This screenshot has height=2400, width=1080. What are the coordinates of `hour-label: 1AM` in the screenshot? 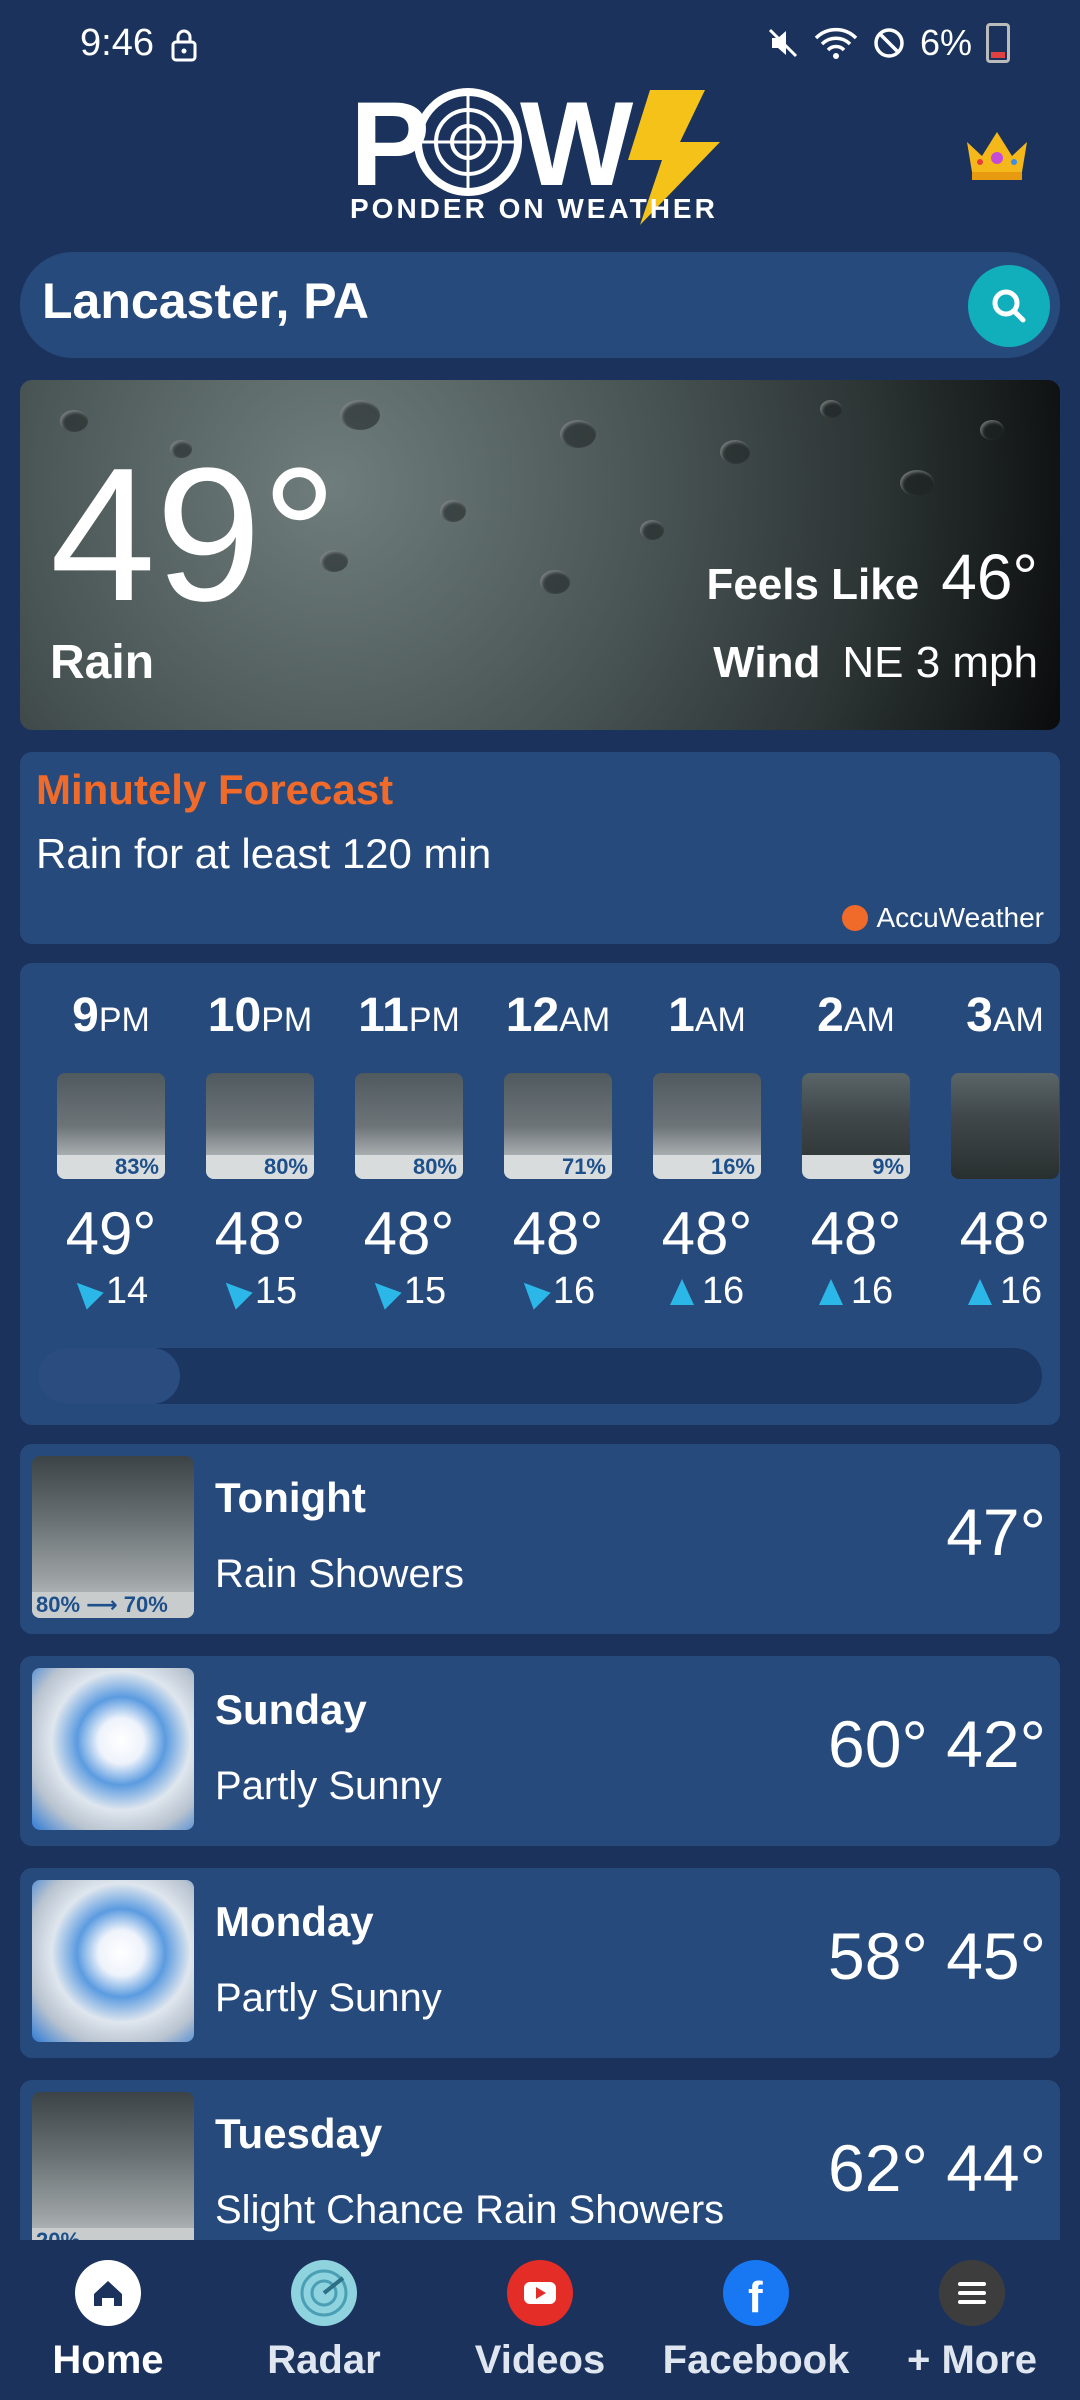 It's located at (707, 1015).